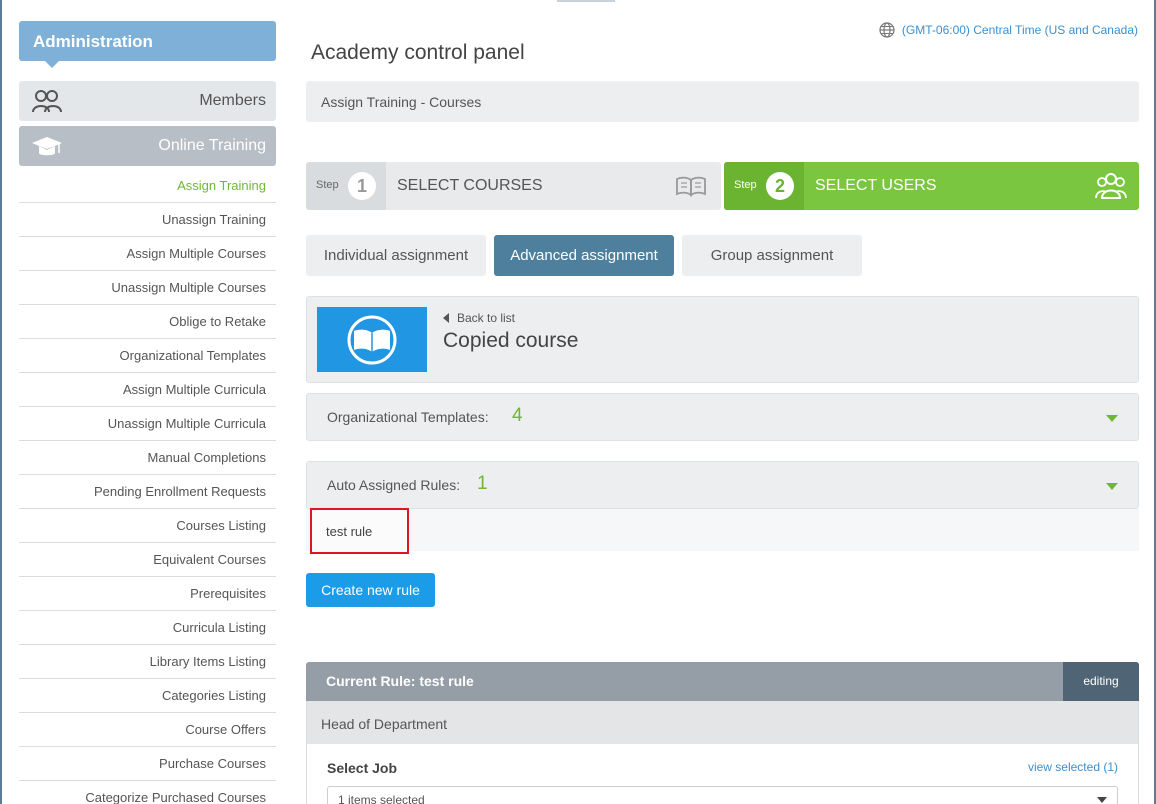 This screenshot has height=804, width=1156. Describe the element at coordinates (394, 485) in the screenshot. I see `auto-rules-label: Auto Assigned Rules:` at that location.